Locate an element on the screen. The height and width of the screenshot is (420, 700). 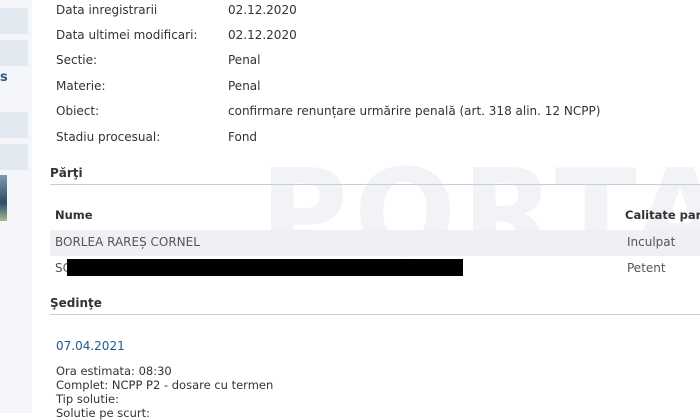
left-sidebar-strip: s is located at coordinates (16, 206).